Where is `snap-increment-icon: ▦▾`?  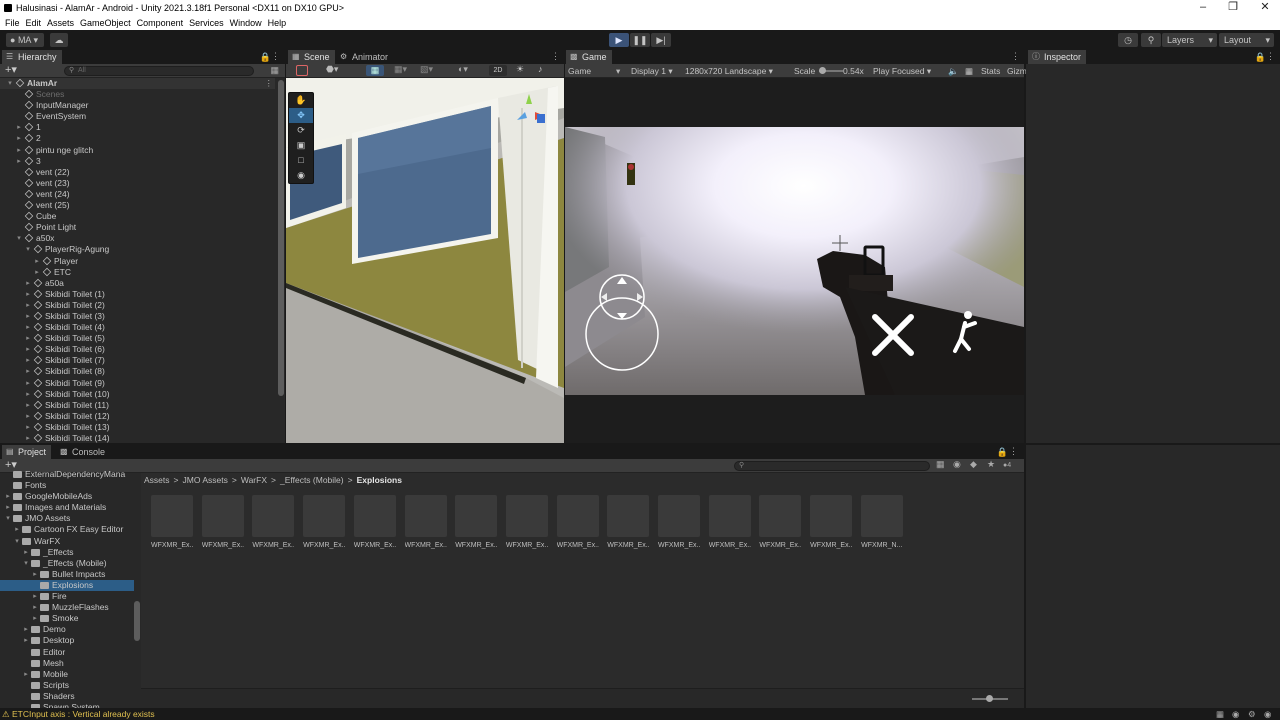
snap-increment-icon: ▦▾ is located at coordinates (400, 69).